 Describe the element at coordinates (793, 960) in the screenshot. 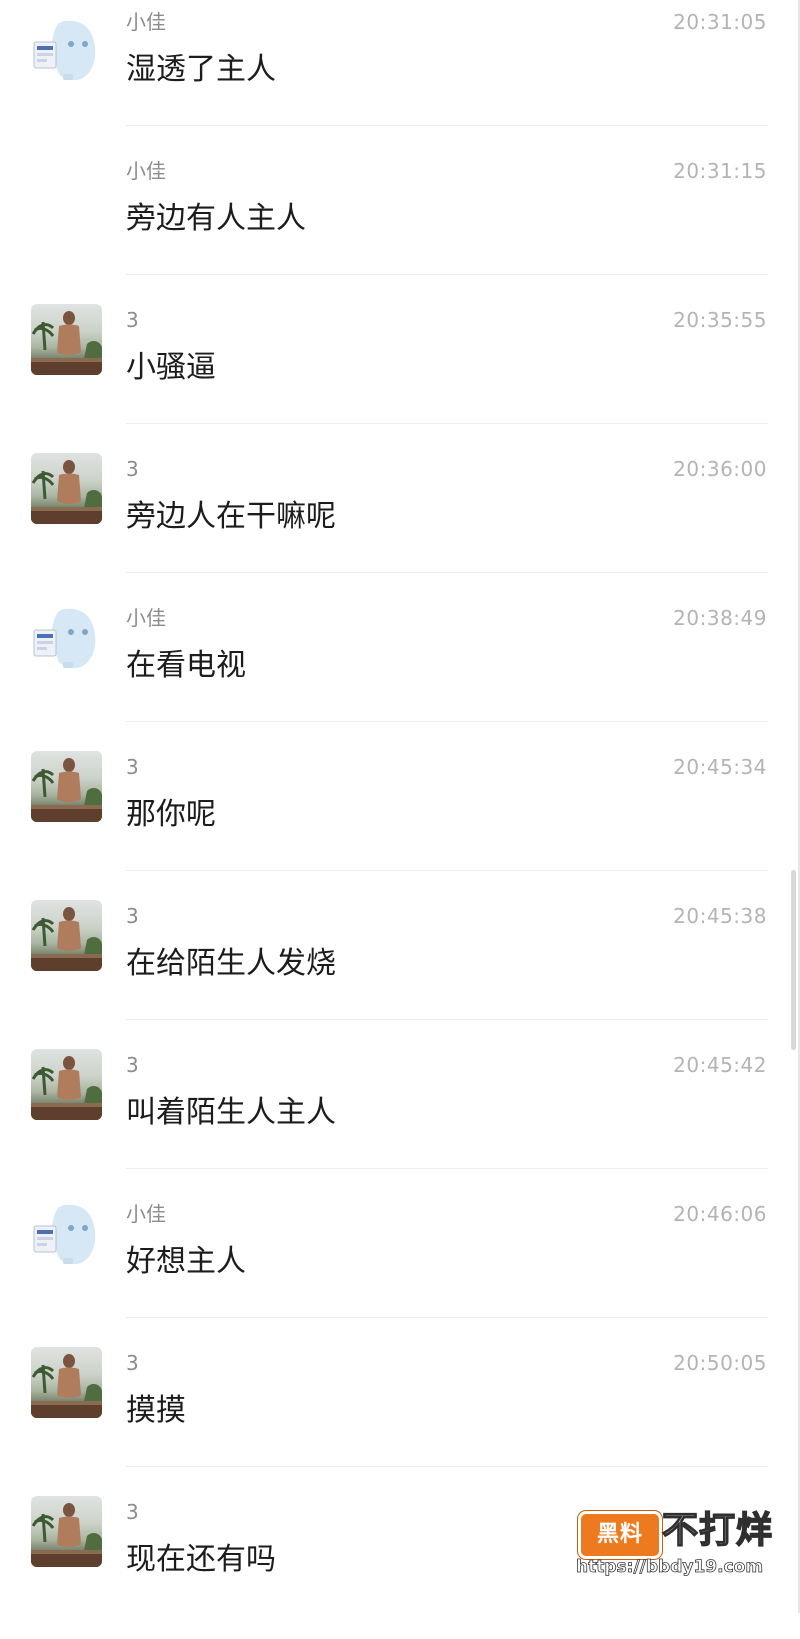

I see `scrollbar-thumb` at that location.